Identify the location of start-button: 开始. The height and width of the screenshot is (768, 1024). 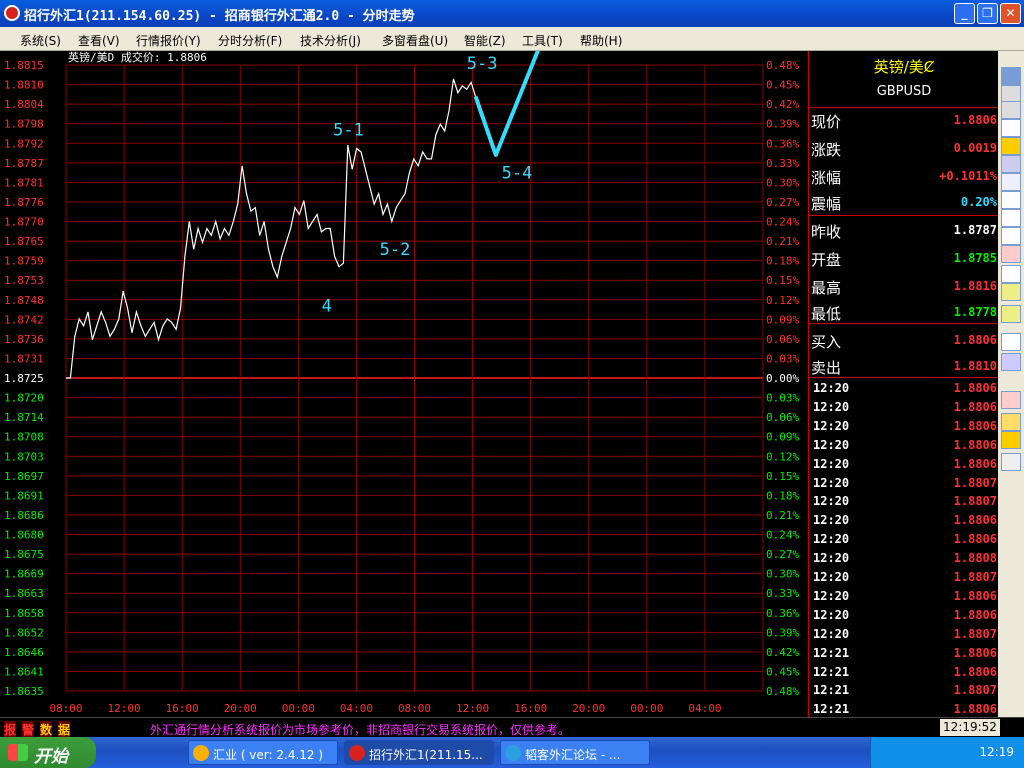
(48, 752).